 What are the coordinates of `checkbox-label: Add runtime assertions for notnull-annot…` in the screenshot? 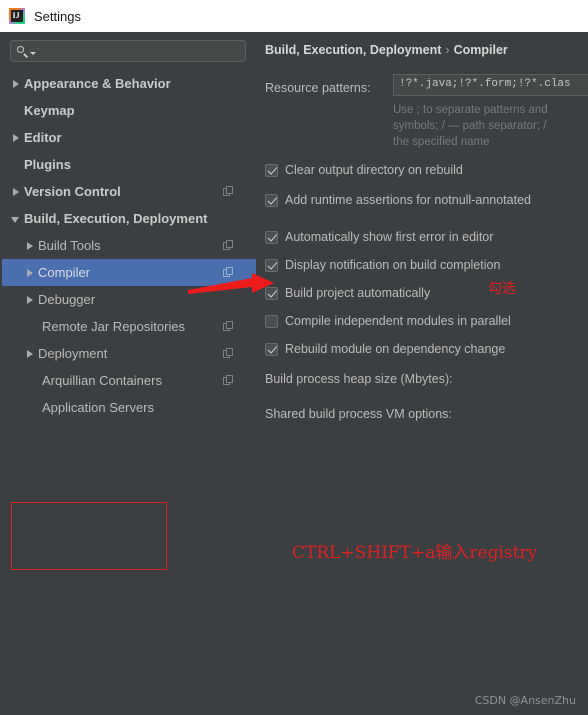 It's located at (408, 200).